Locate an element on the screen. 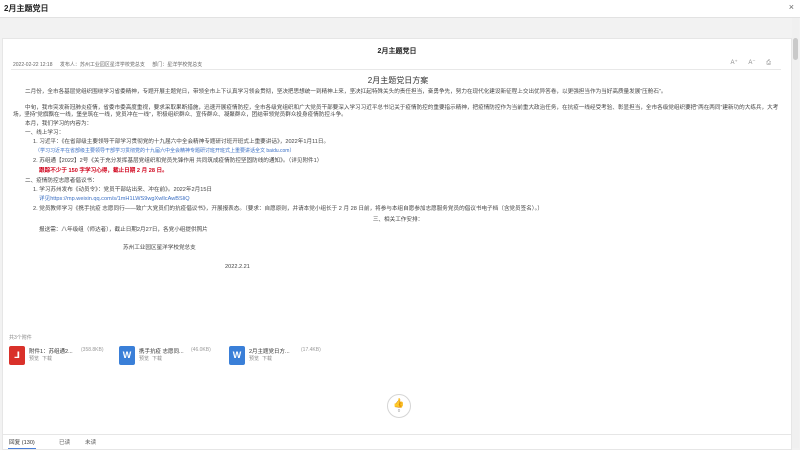 The image size is (800, 450). deadline-note: 跟踪不少于 150 字学习心得，截止日期 2 月 28 日。 is located at coordinates (103, 171).